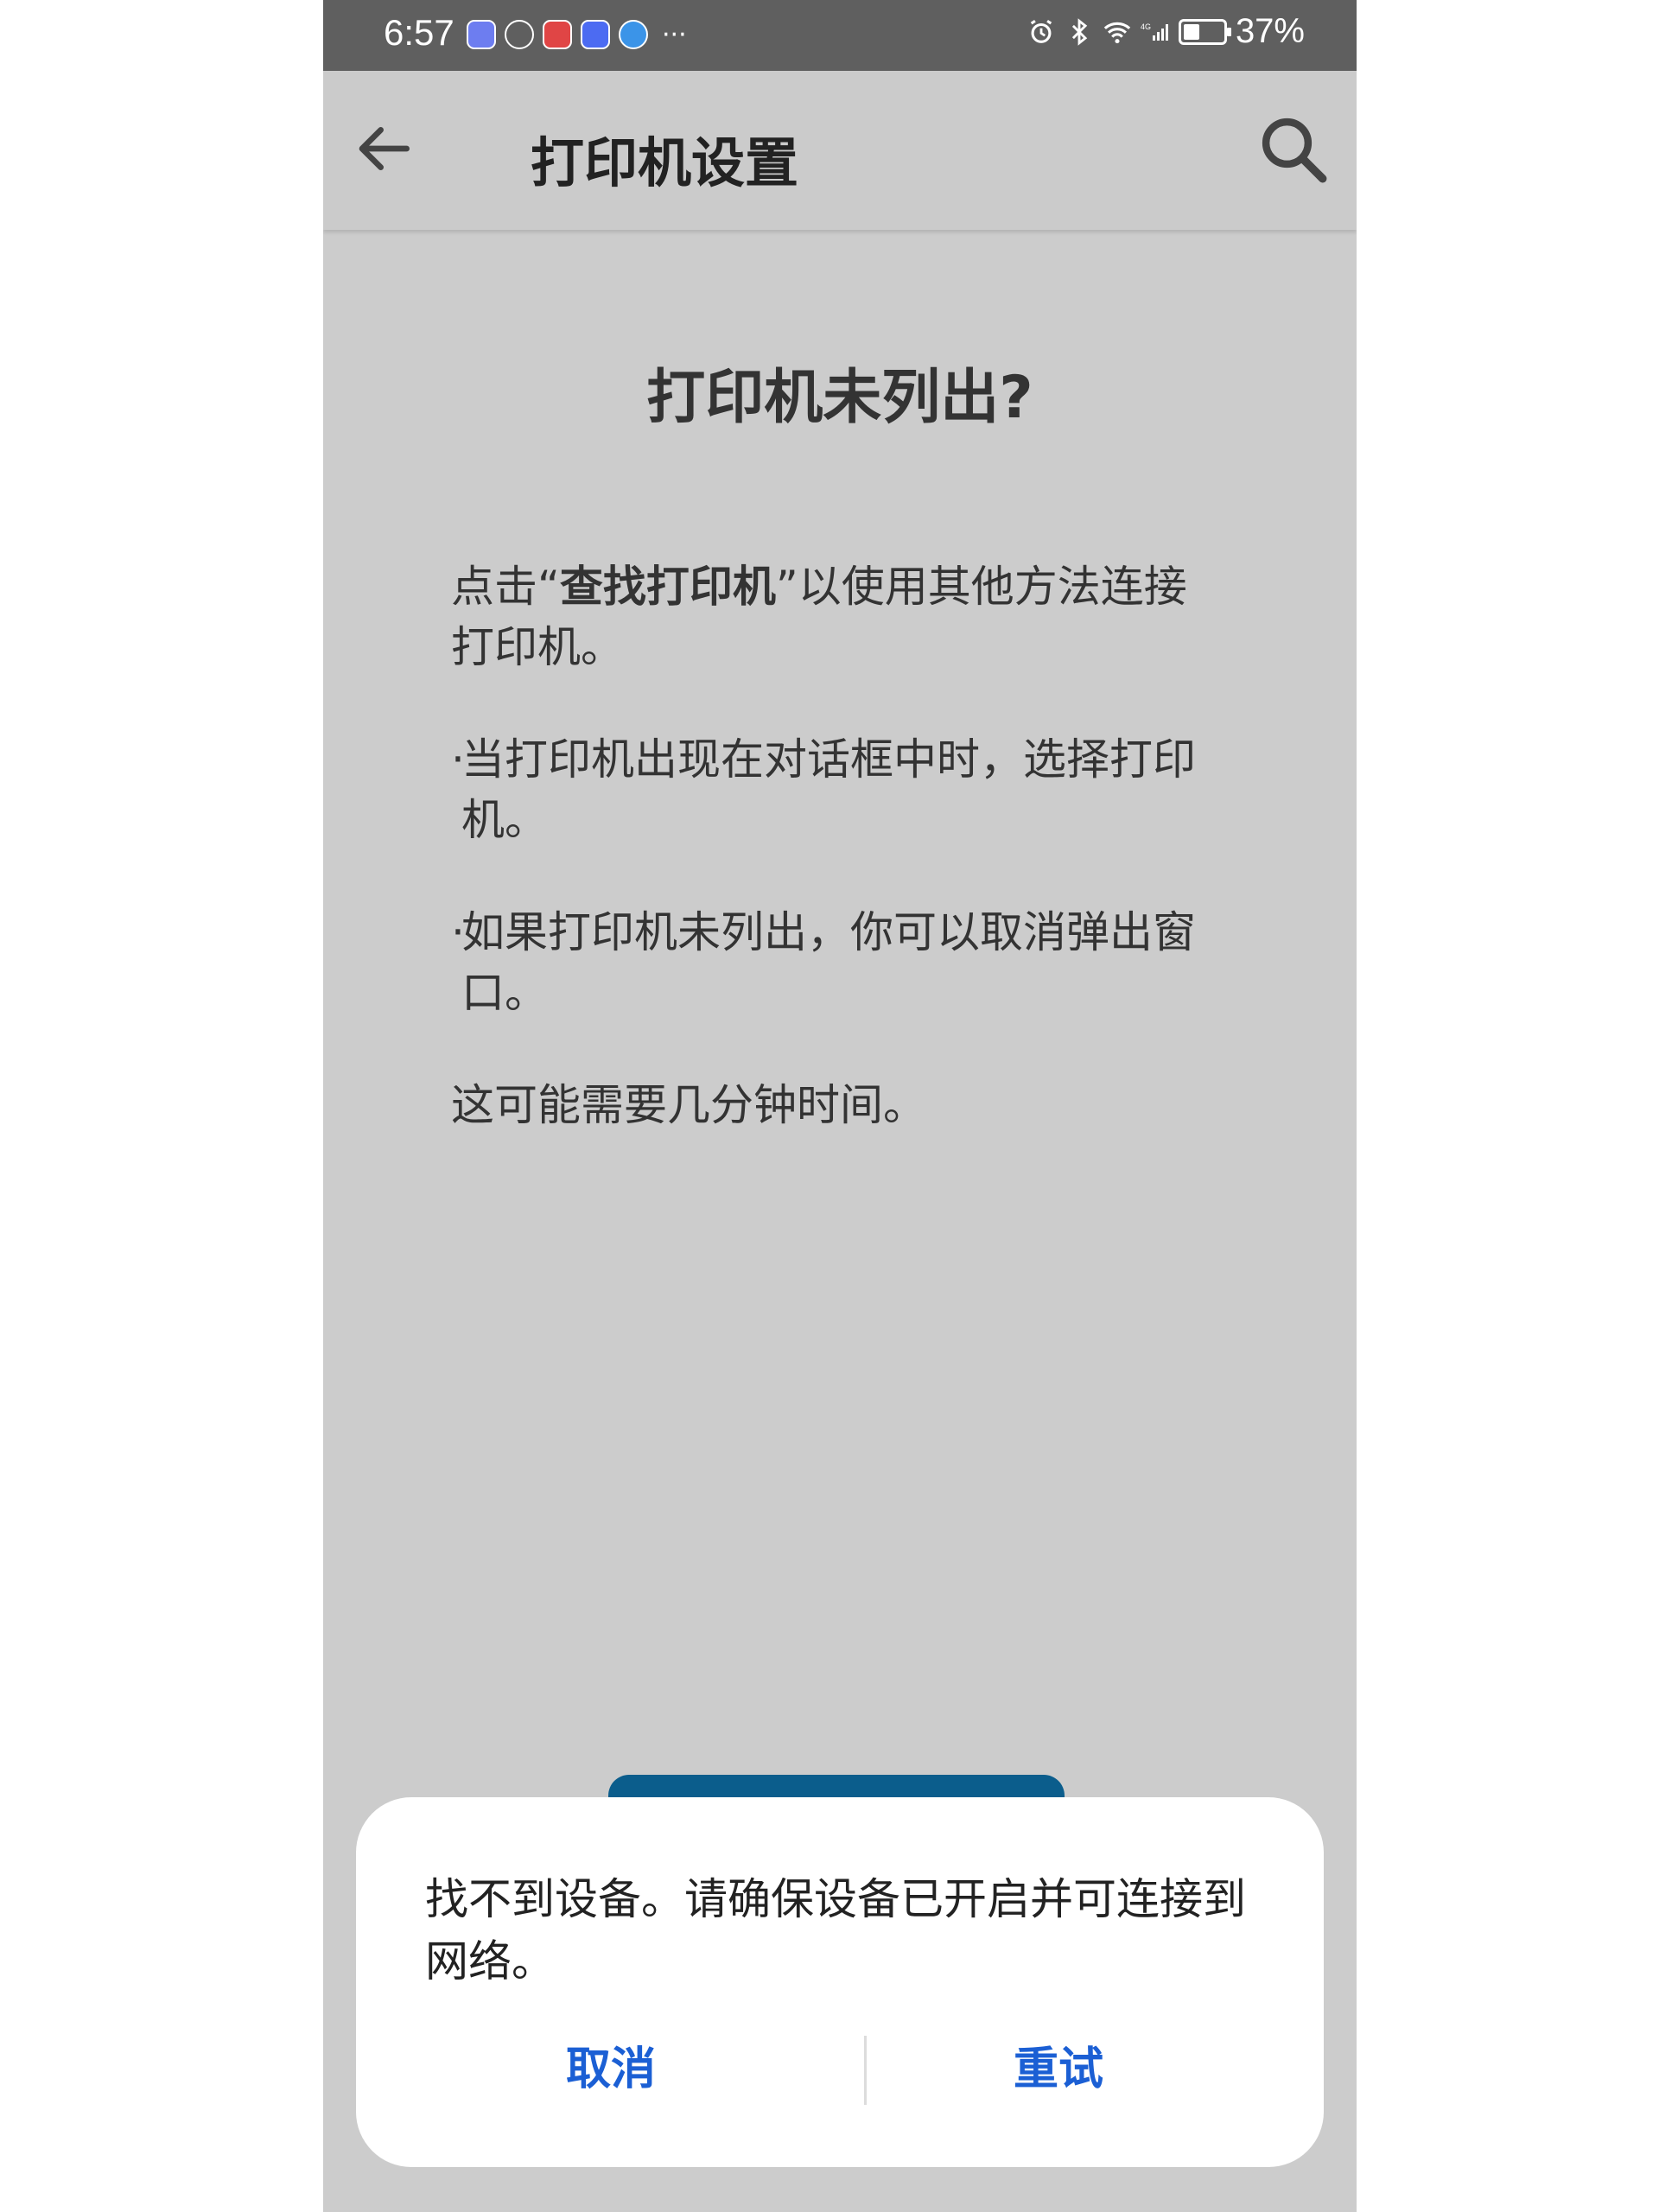 This screenshot has height=2212, width=1659. What do you see at coordinates (633, 34) in the screenshot?
I see `browser-app-icon` at bounding box center [633, 34].